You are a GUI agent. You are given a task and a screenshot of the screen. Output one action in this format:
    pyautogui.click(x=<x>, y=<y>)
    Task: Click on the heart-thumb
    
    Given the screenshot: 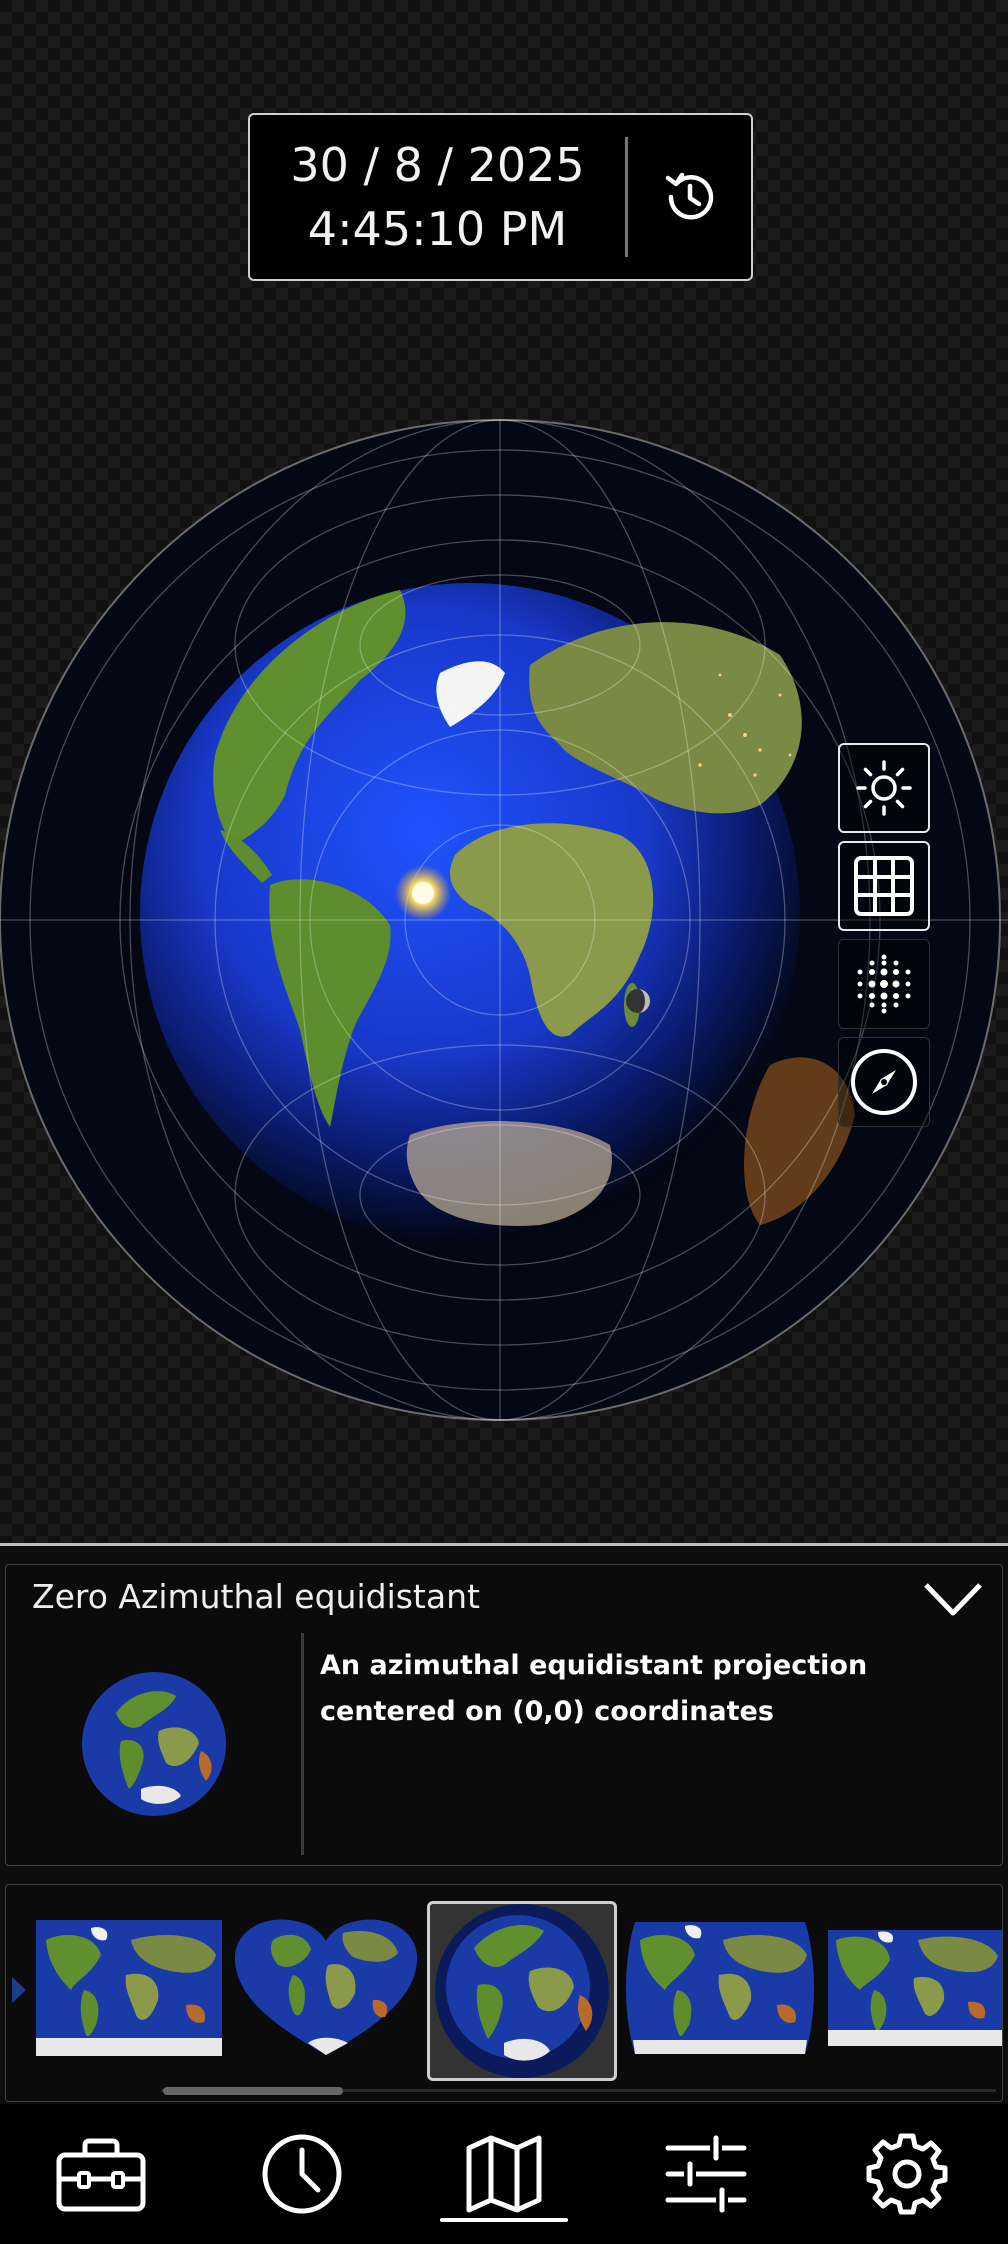 What is the action you would take?
    pyautogui.click(x=326, y=1987)
    